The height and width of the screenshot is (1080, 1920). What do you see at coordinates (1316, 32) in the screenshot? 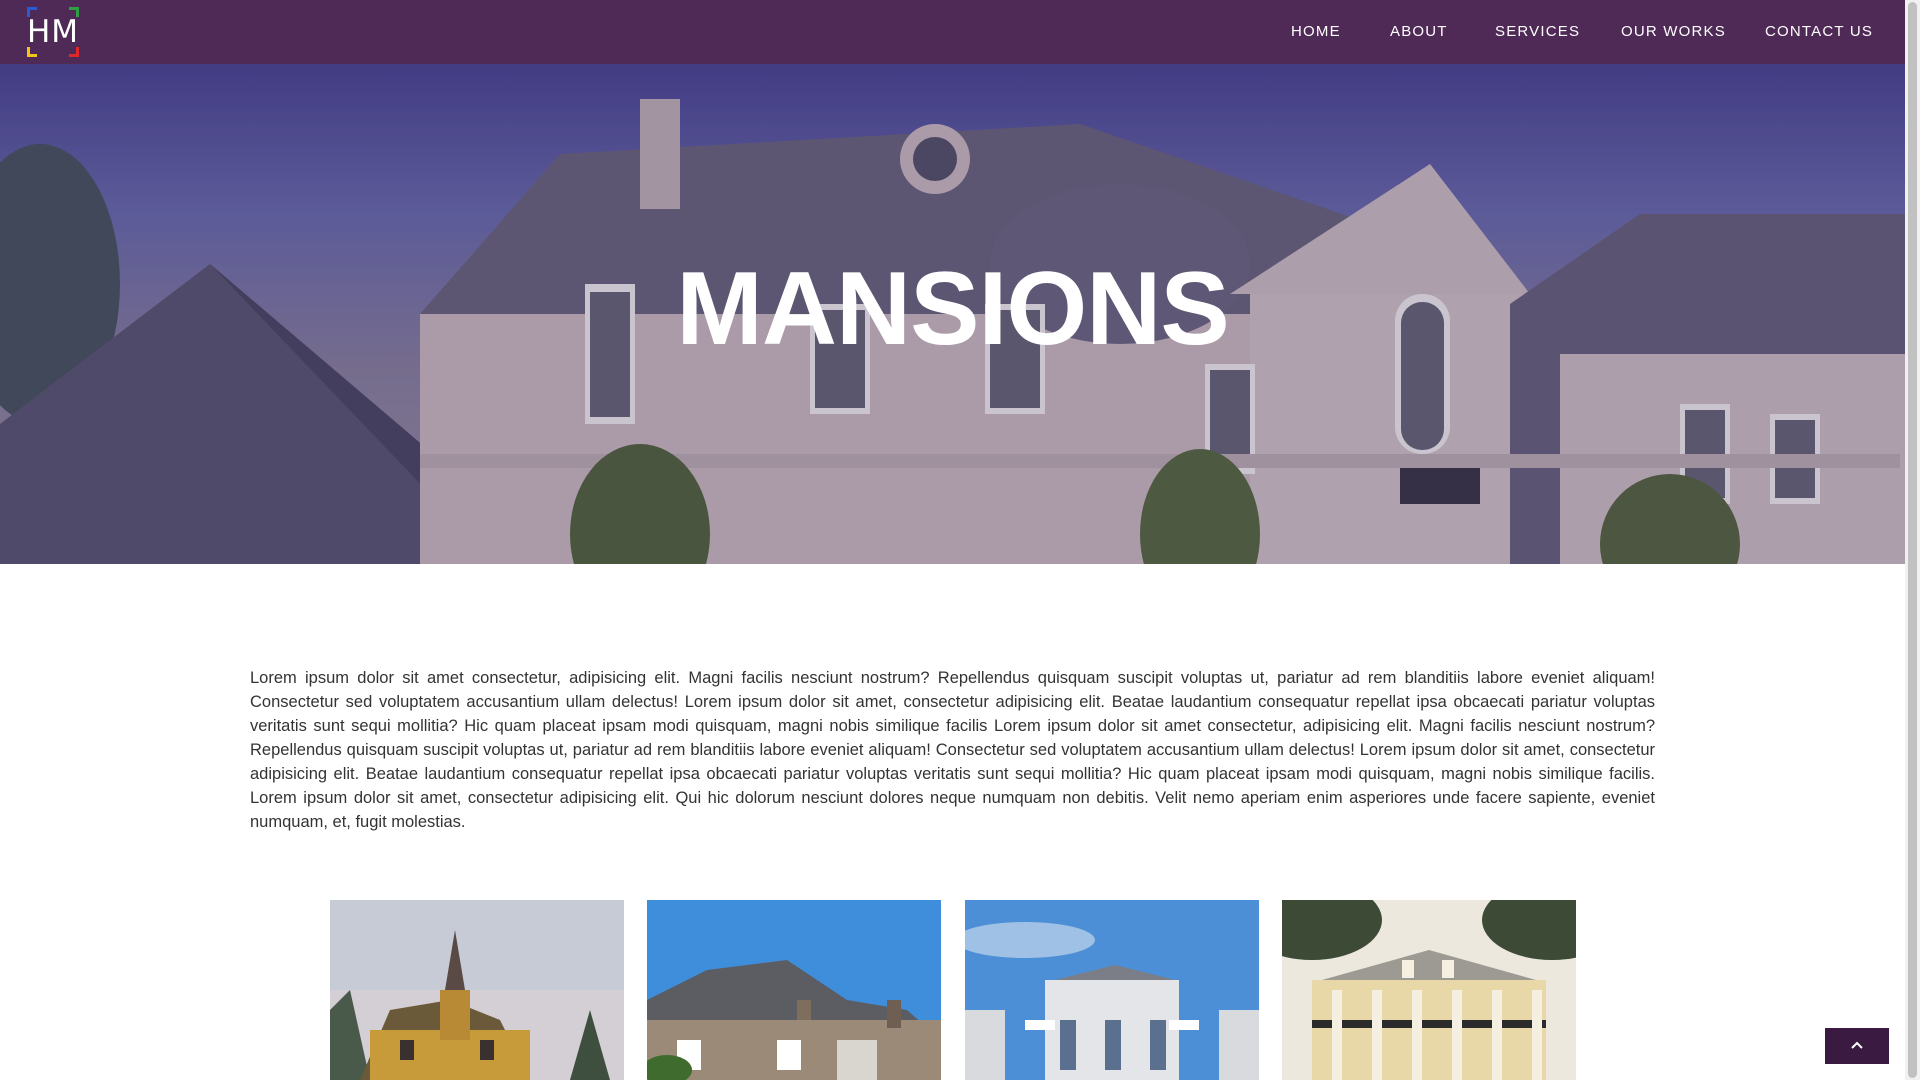
I see `nav-item-home: HOME` at bounding box center [1316, 32].